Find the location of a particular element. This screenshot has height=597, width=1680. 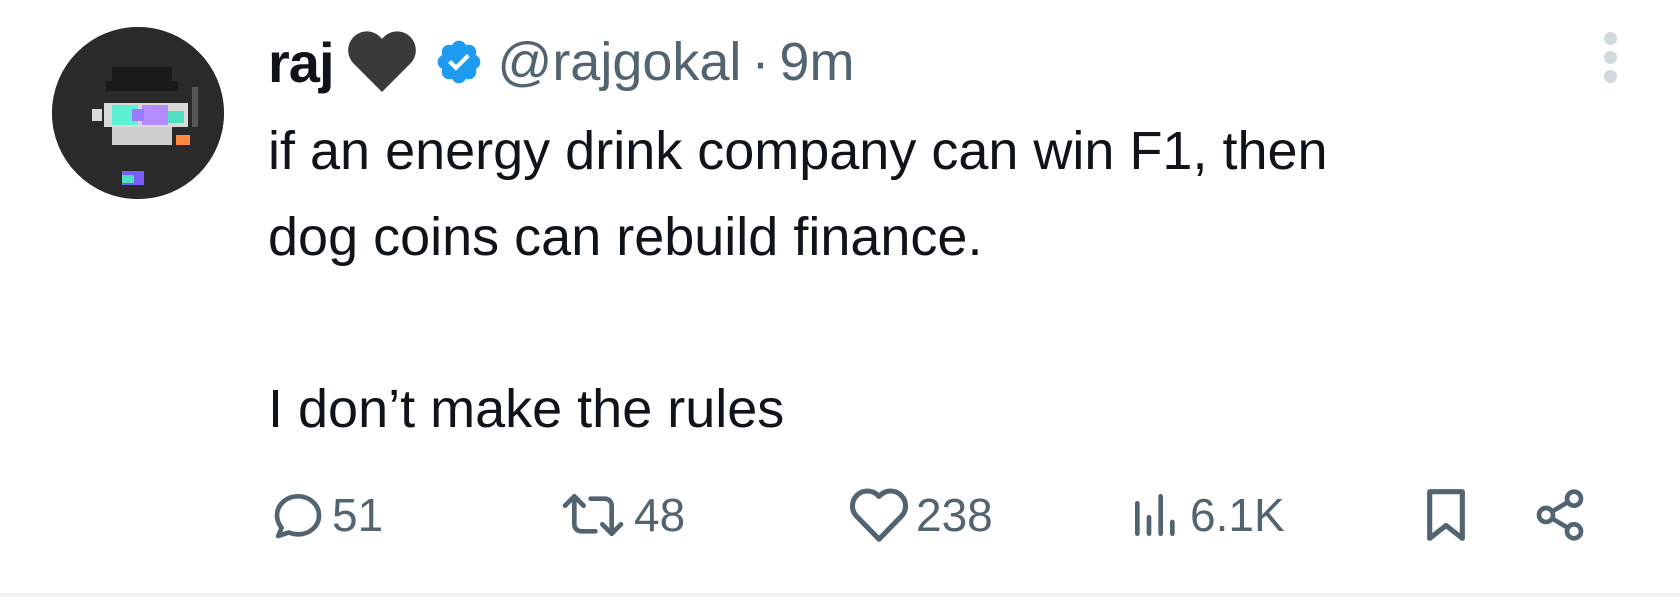

reply-button: 51 is located at coordinates (326, 515).